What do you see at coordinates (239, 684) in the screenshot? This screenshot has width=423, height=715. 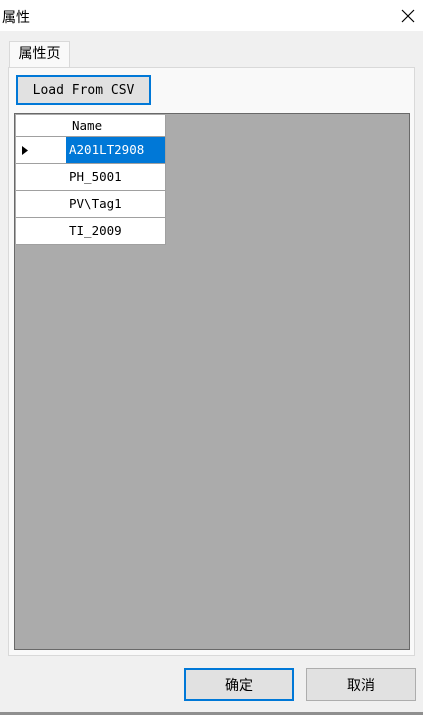 I see `ok-button: 确定` at bounding box center [239, 684].